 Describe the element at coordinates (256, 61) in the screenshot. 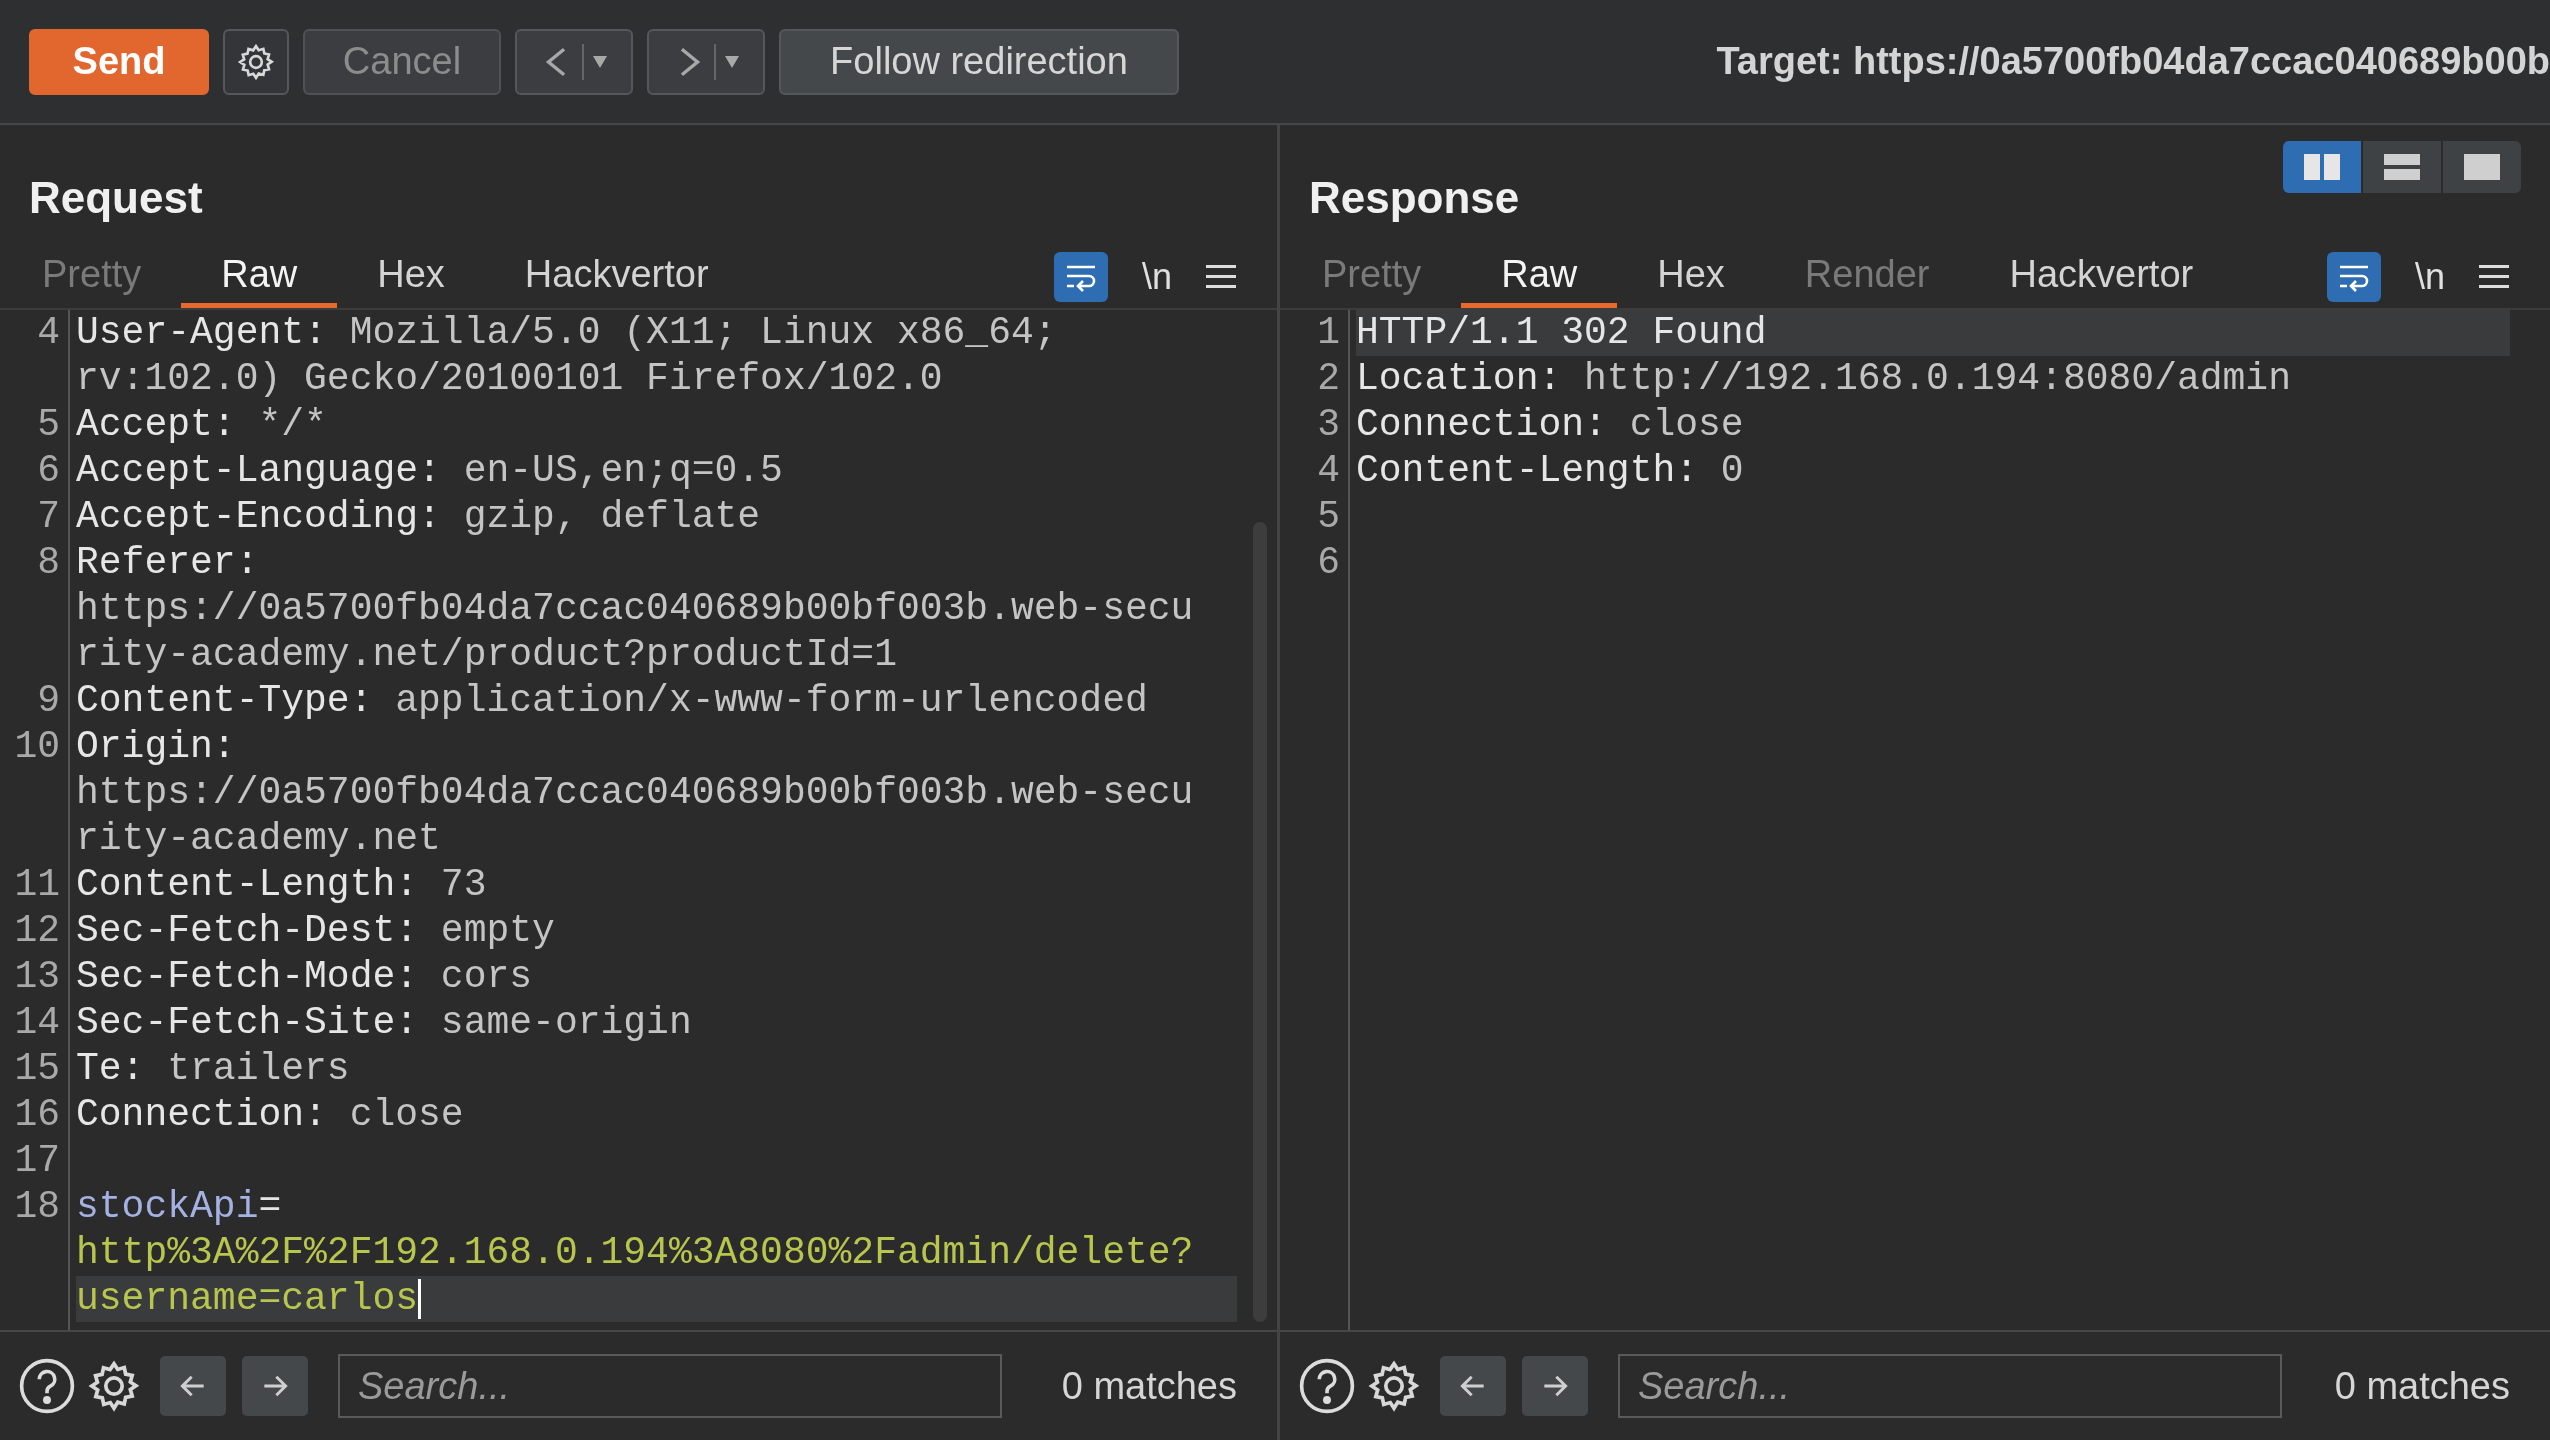

I see `settings-button` at that location.